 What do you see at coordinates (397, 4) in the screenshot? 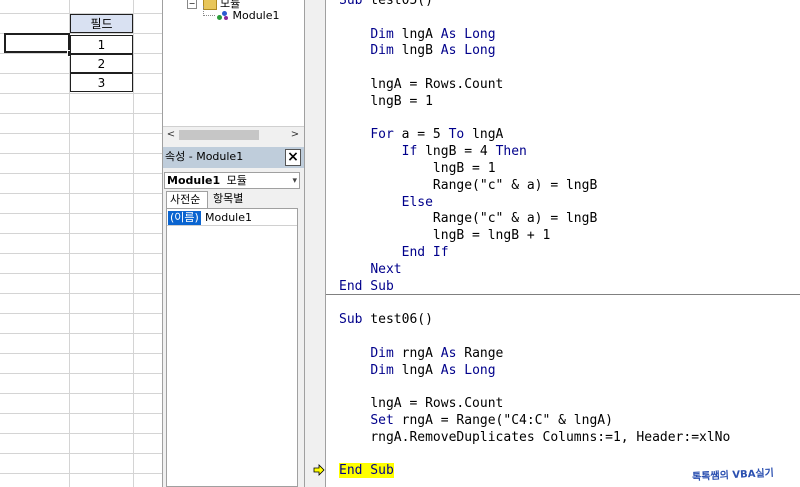
I see `code-text: test05()` at bounding box center [397, 4].